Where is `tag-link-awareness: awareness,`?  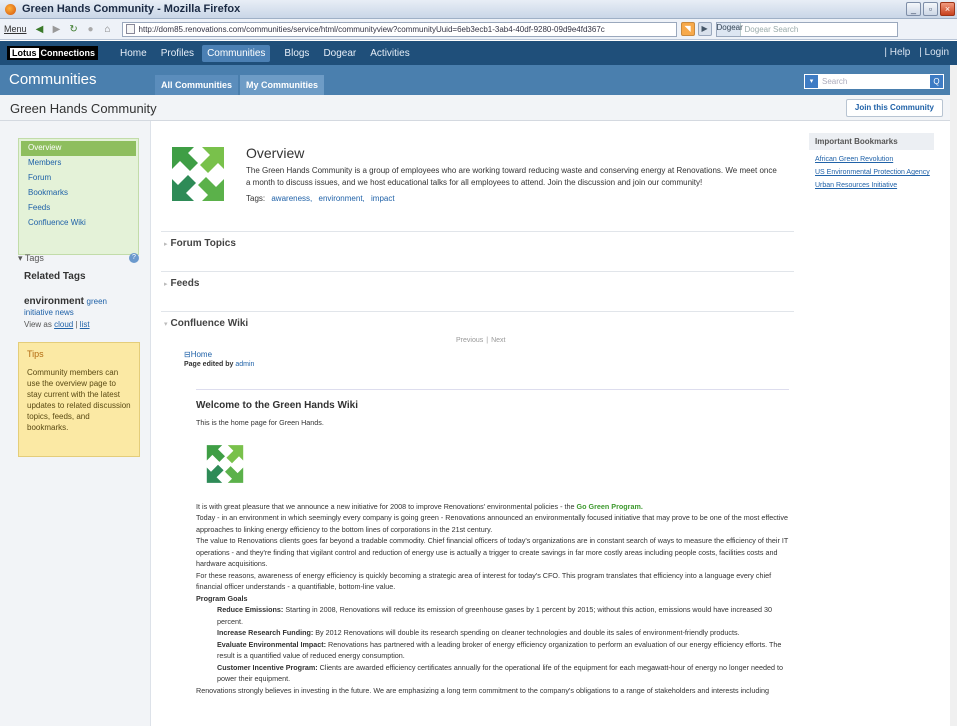
tag-link-awareness: awareness, is located at coordinates (291, 198).